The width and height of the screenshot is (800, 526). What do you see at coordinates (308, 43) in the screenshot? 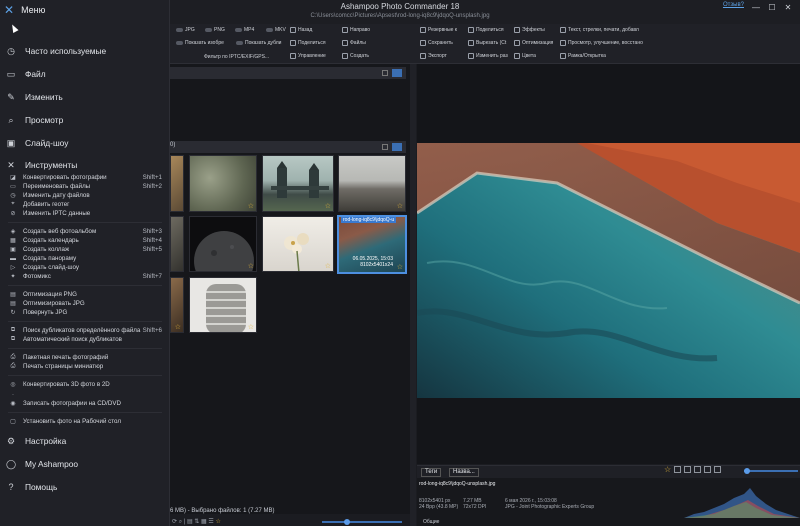
I see `share-button: Поделиться` at bounding box center [308, 43].